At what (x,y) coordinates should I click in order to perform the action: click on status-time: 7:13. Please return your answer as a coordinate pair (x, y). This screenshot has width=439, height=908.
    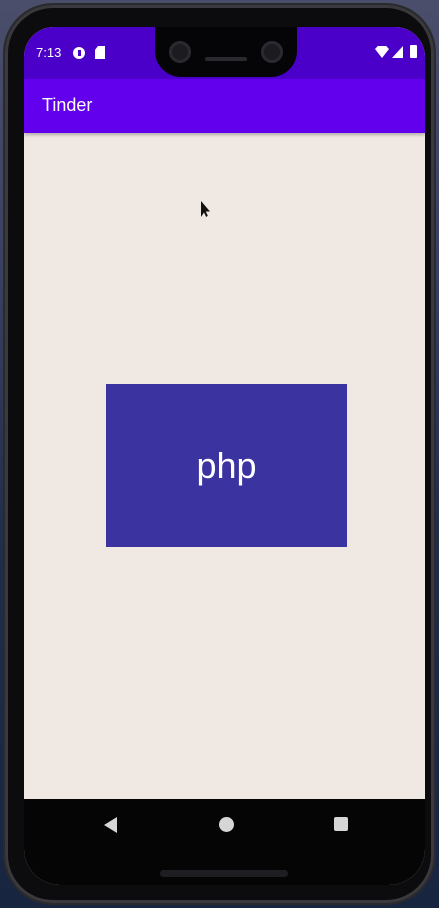
    Looking at the image, I should click on (49, 52).